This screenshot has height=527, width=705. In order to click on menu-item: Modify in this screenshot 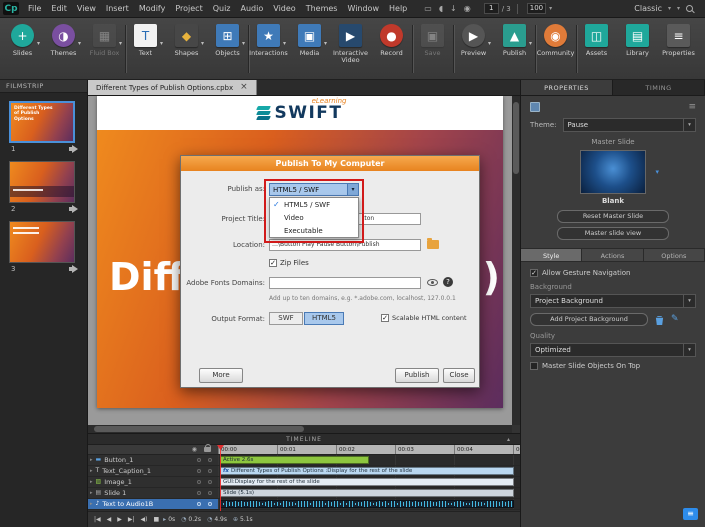, I will do `click(152, 8)`.